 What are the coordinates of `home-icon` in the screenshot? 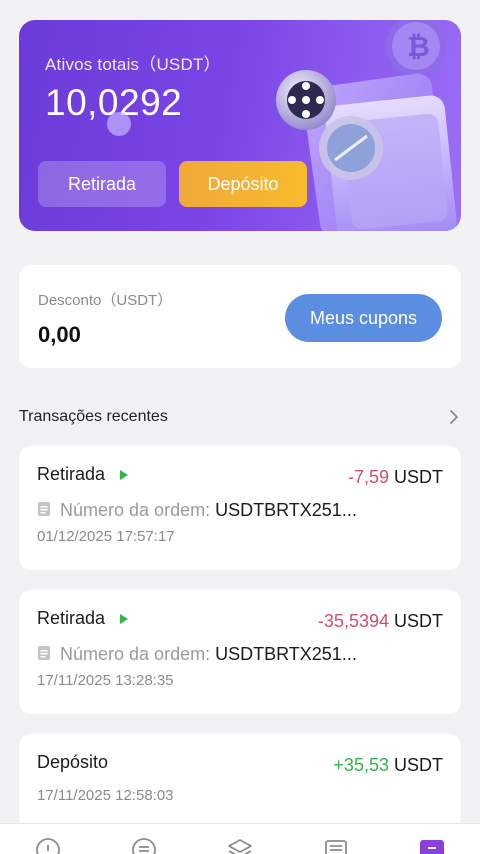 It's located at (48, 845).